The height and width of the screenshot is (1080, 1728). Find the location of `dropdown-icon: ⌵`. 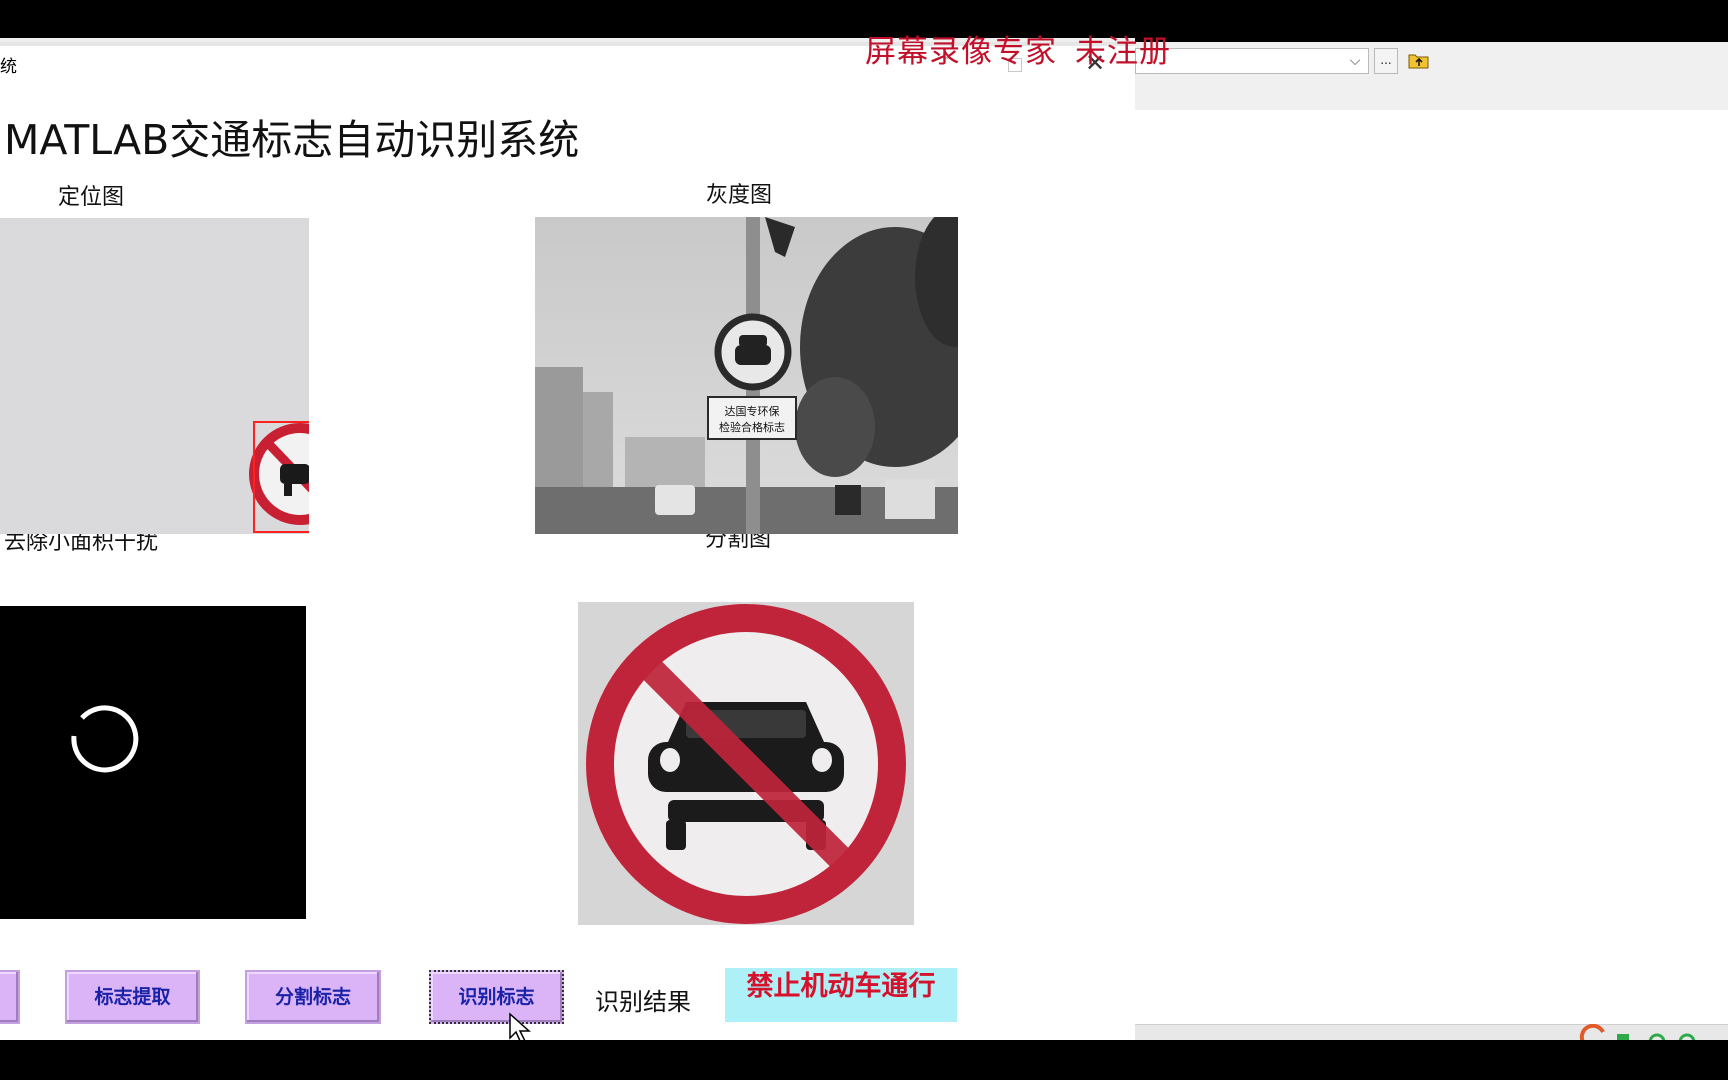

dropdown-icon: ⌵ is located at coordinates (1355, 61).